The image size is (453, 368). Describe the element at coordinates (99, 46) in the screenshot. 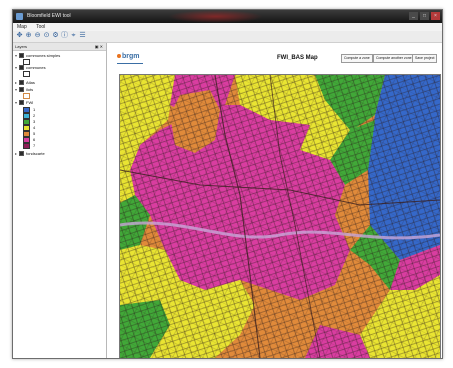

I see `panel-dock-buttons: ▣ ✕` at that location.